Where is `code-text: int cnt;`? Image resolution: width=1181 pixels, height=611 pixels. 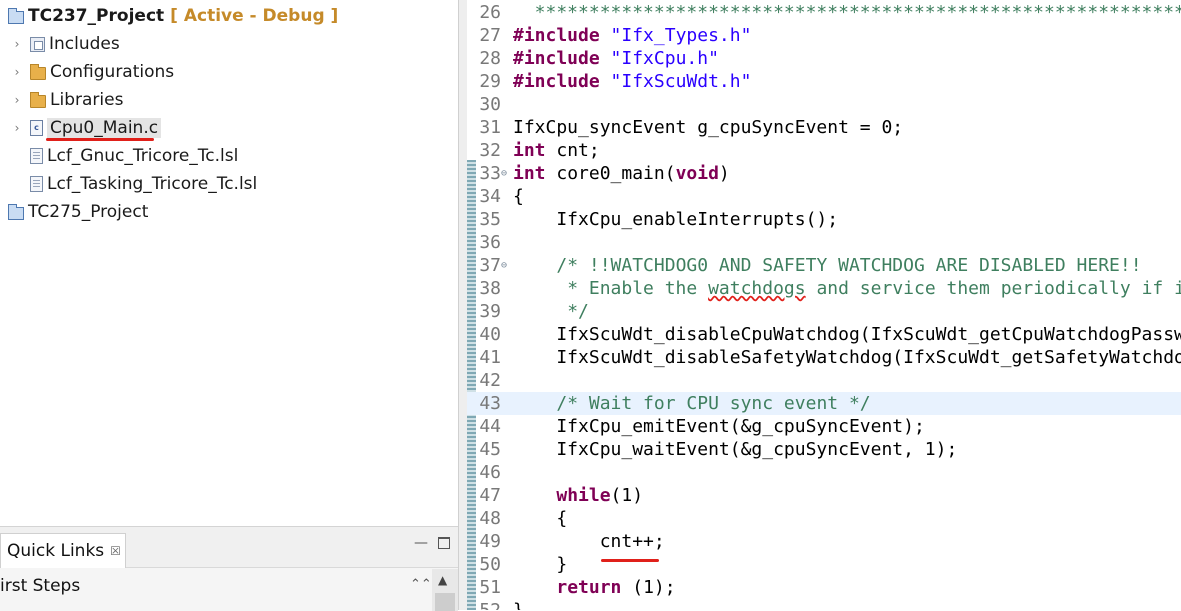
code-text: int cnt; is located at coordinates (556, 150).